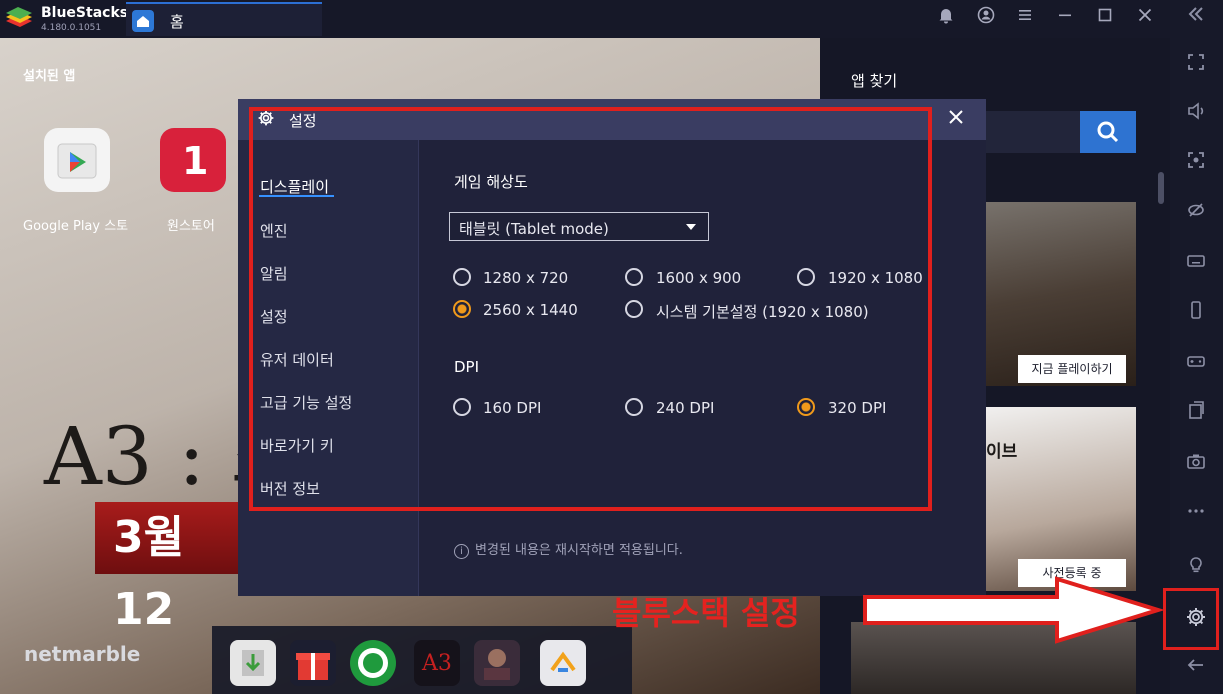  I want to click on brand-name: BlueStacks, so click(85, 13).